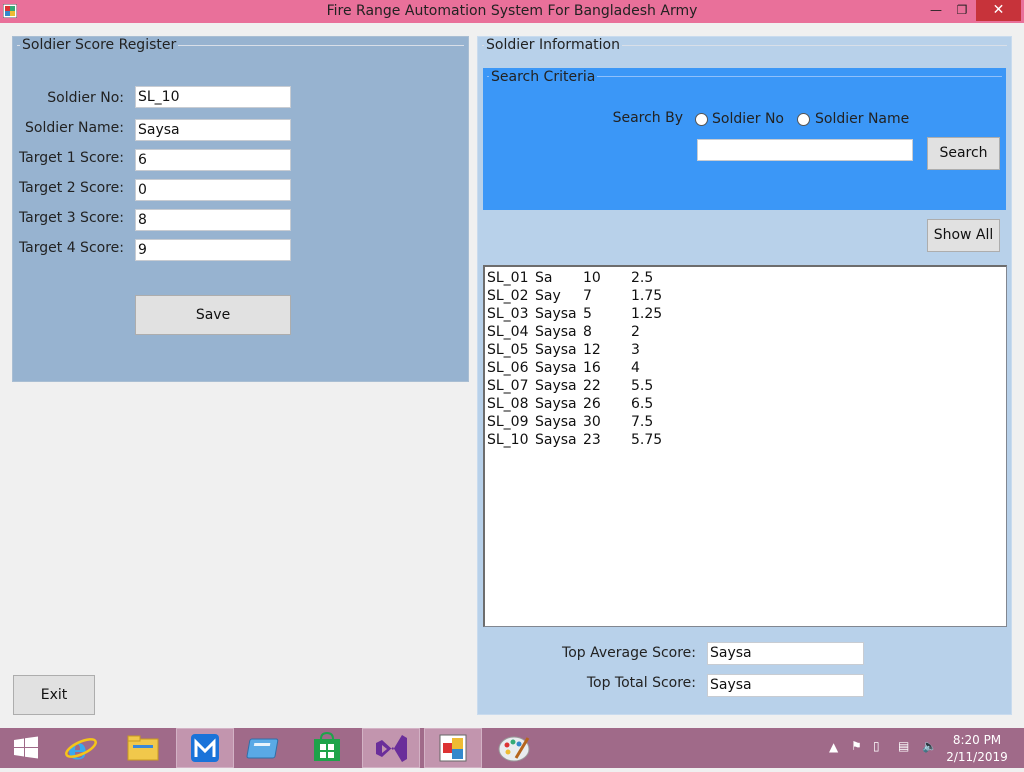  Describe the element at coordinates (544, 278) in the screenshot. I see `record-soldier-name: Sa` at that location.